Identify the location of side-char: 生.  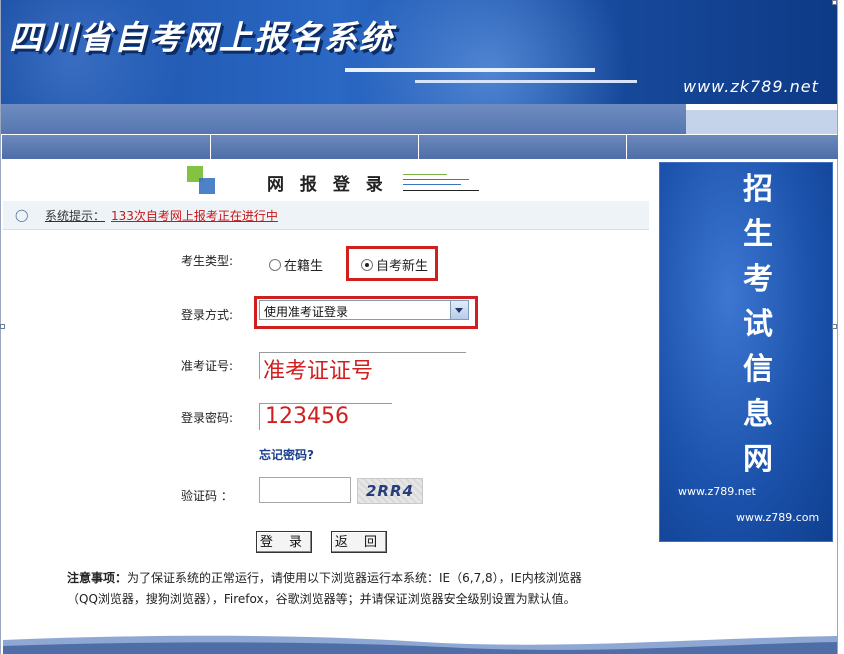
(758, 234).